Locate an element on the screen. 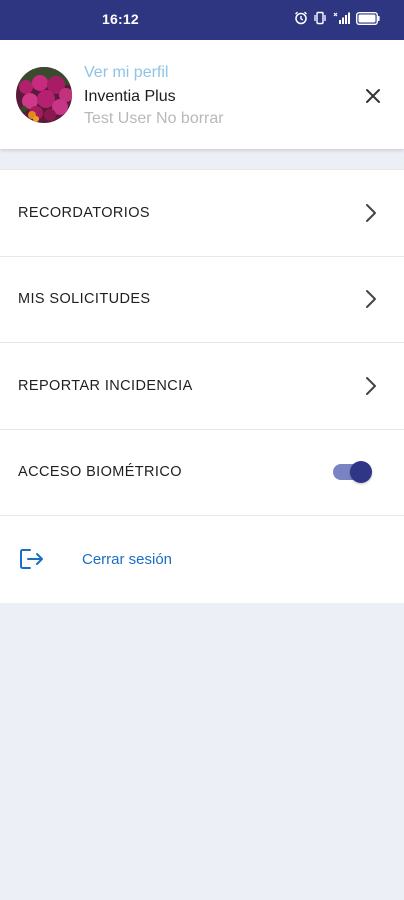  biometric-toggle is located at coordinates (353, 472).